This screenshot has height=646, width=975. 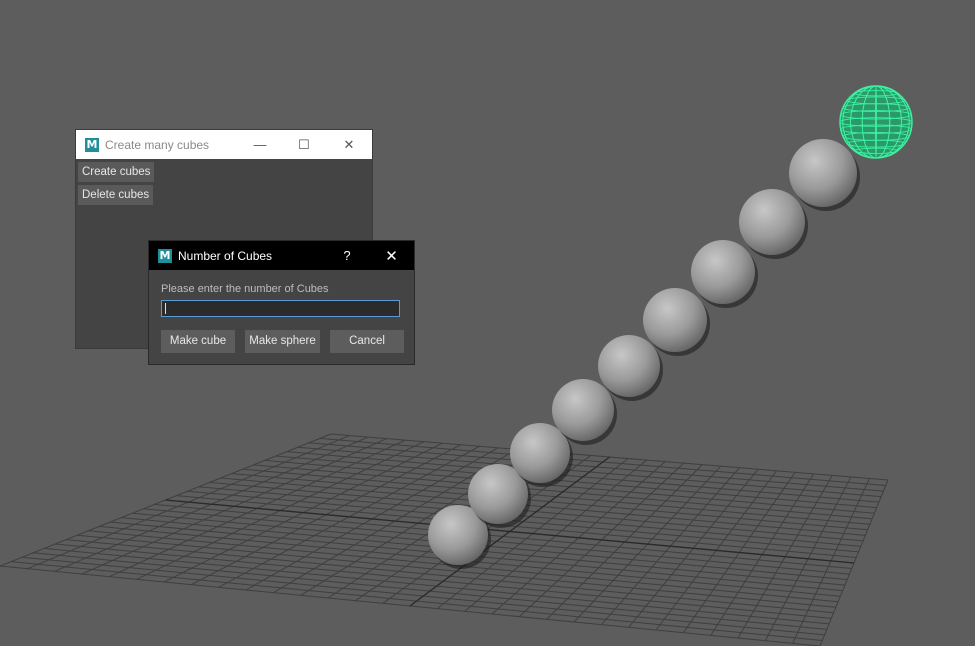 I want to click on cancel-button: Cancel, so click(x=367, y=341).